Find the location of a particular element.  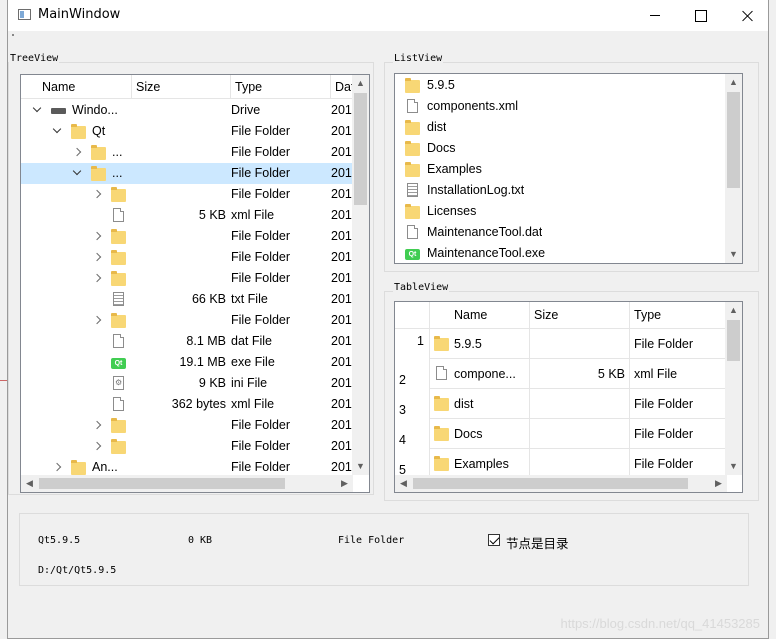

tree-cell-size is located at coordinates (179, 236).